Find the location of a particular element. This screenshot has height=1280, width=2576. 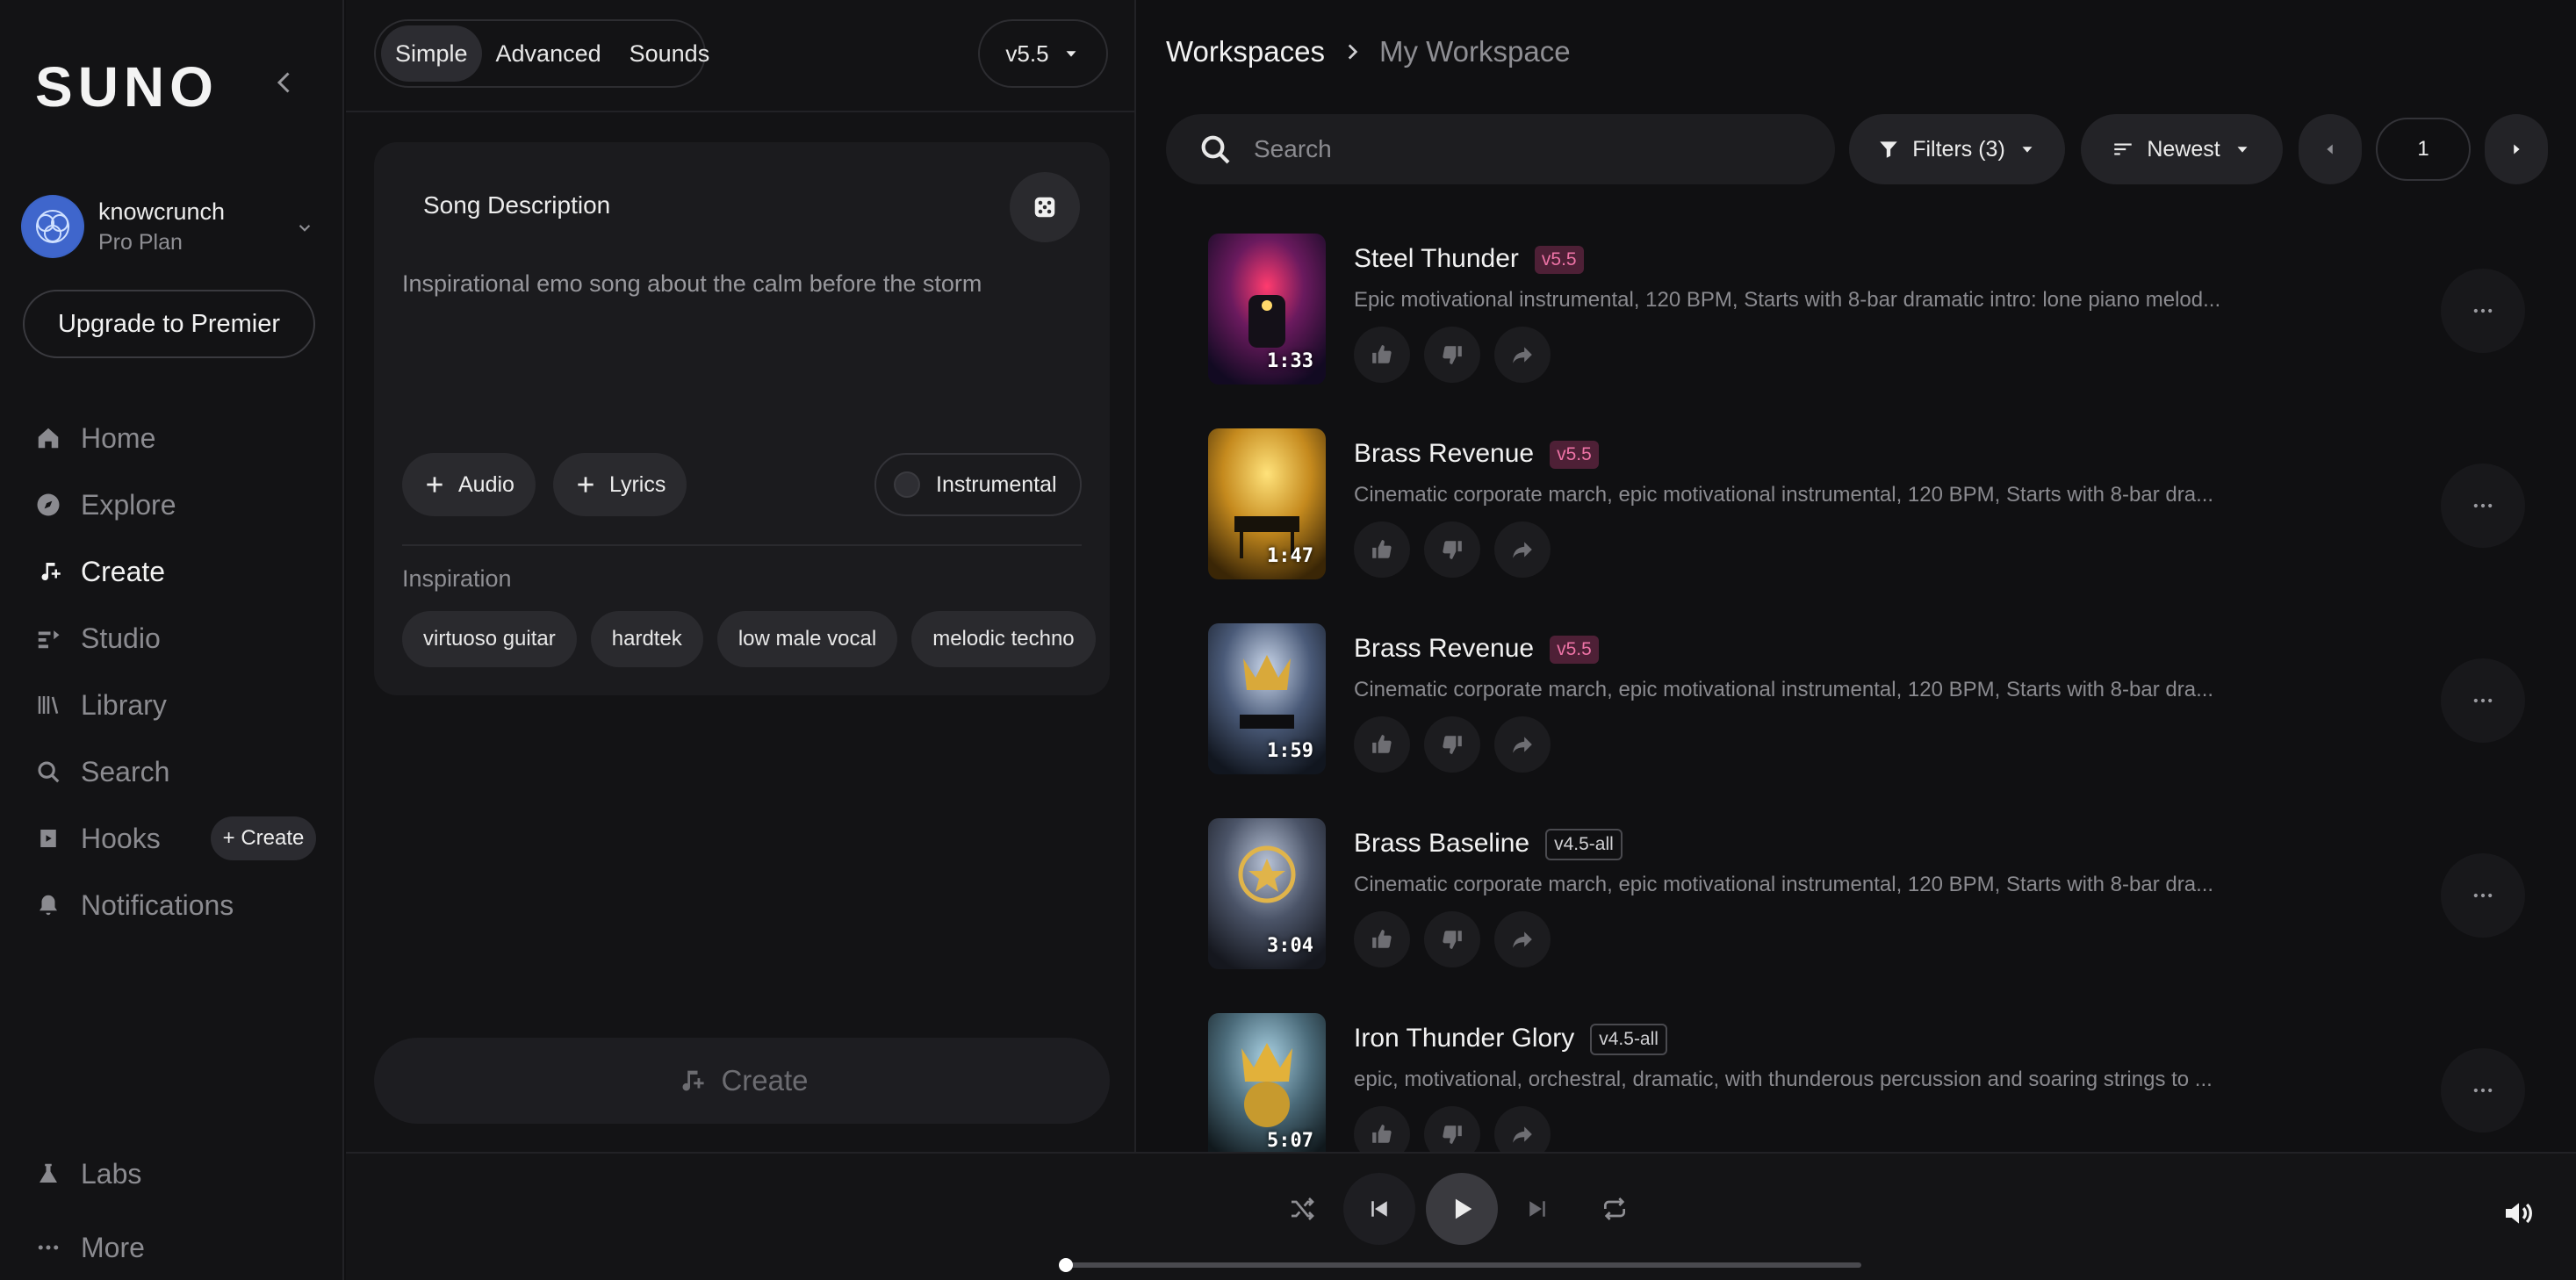

song-duration: 1:33 is located at coordinates (1290, 361).